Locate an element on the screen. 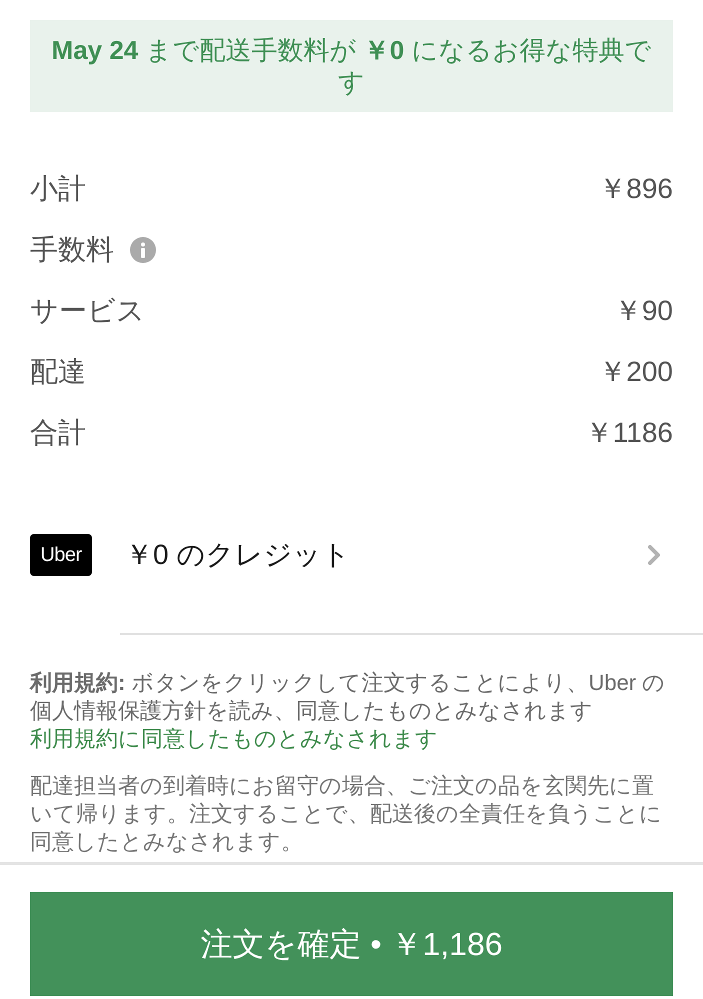  fee-label: 合計 is located at coordinates (58, 433).